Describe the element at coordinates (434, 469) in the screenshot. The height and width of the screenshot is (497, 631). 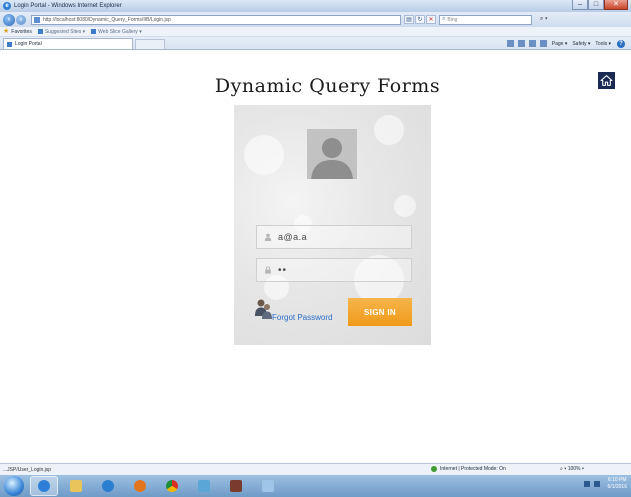
I see `internet-zone-icon` at that location.